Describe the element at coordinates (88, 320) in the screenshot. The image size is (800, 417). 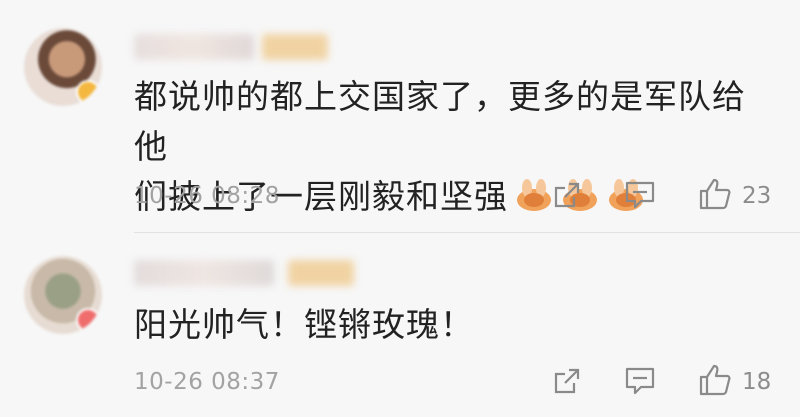
I see `user-badge-icon` at that location.